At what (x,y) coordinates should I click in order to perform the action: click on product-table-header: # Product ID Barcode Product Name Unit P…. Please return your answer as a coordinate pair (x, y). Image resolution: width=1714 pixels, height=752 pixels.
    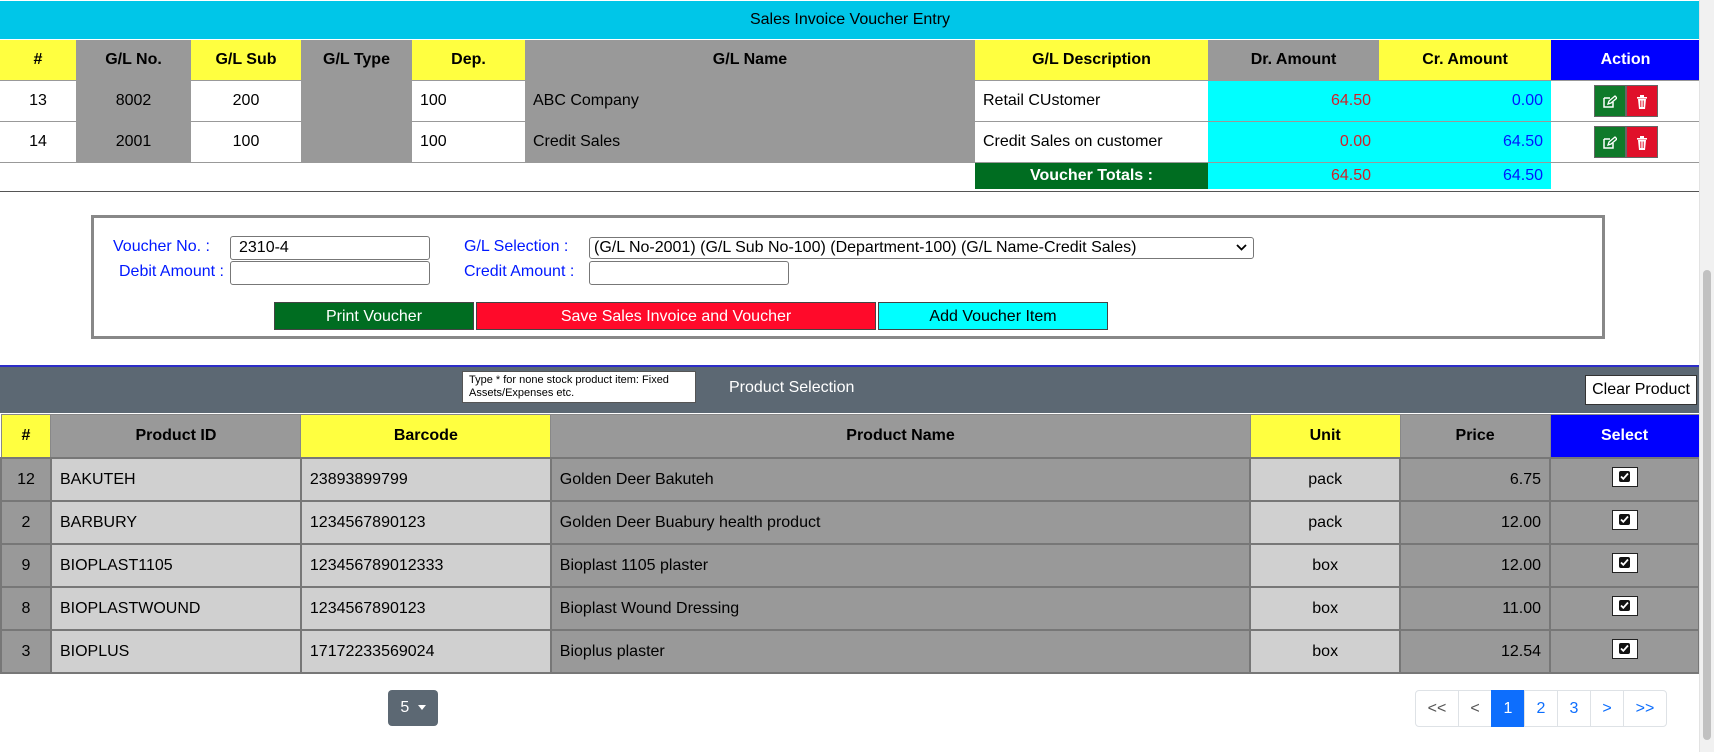
    Looking at the image, I should click on (850, 436).